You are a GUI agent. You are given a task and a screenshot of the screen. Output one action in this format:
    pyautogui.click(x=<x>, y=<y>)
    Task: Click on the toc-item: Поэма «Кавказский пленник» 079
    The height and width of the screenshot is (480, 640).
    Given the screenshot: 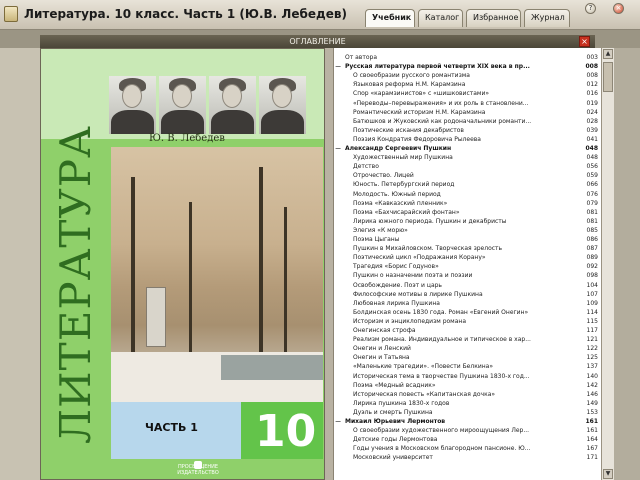 What is the action you would take?
    pyautogui.click(x=468, y=203)
    